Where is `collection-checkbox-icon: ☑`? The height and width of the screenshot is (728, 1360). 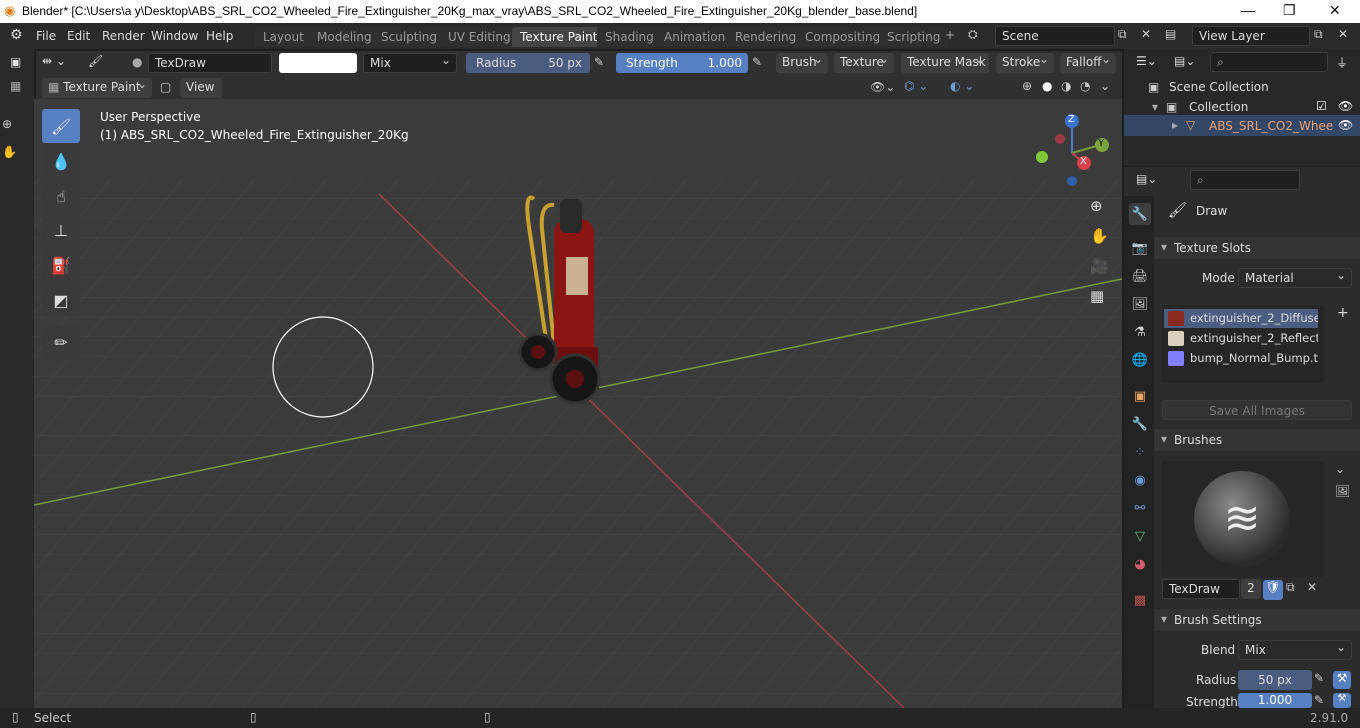
collection-checkbox-icon: ☑ is located at coordinates (1321, 106).